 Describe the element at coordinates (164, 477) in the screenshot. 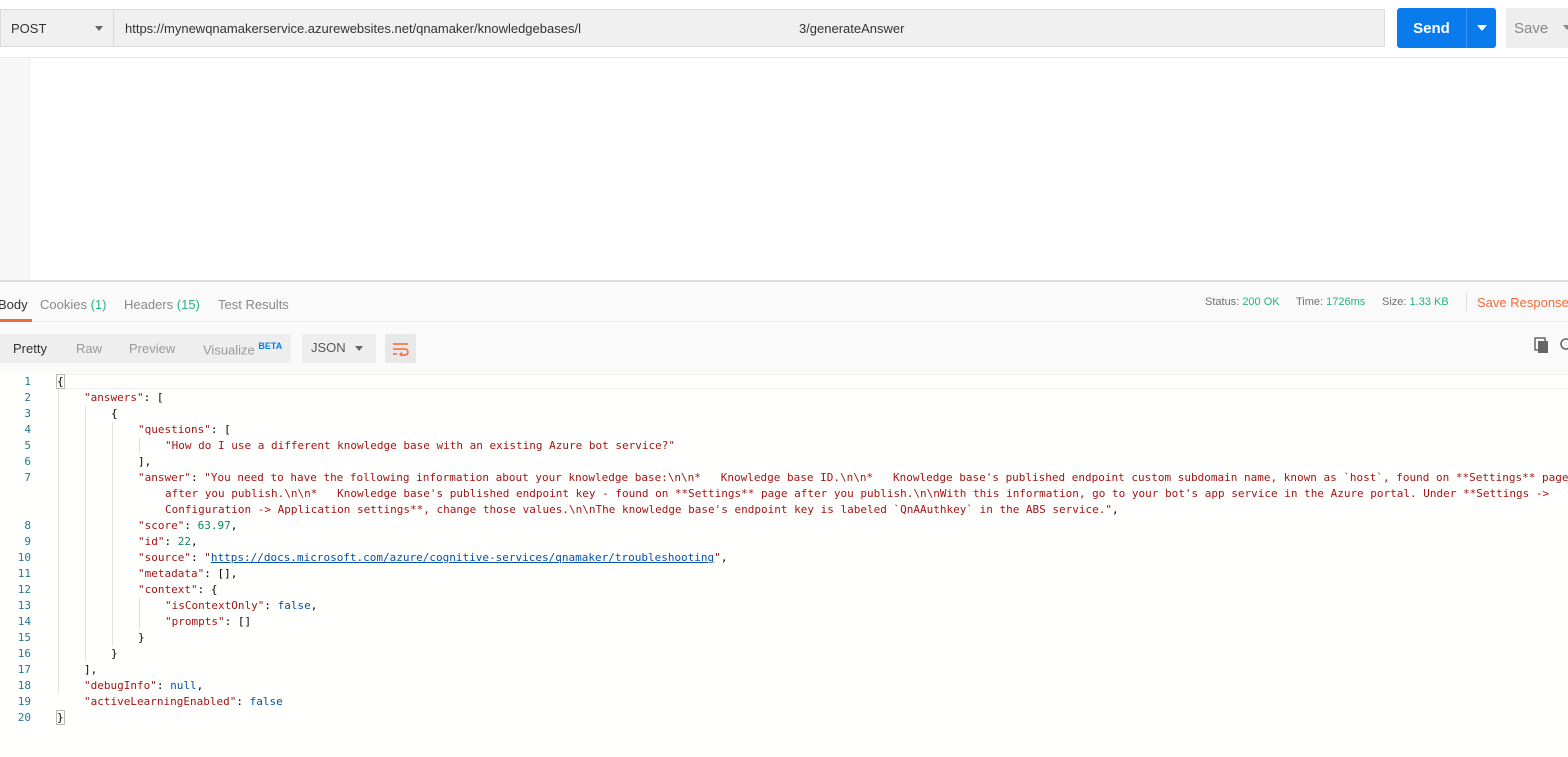

I see `json-key: "answer"` at that location.